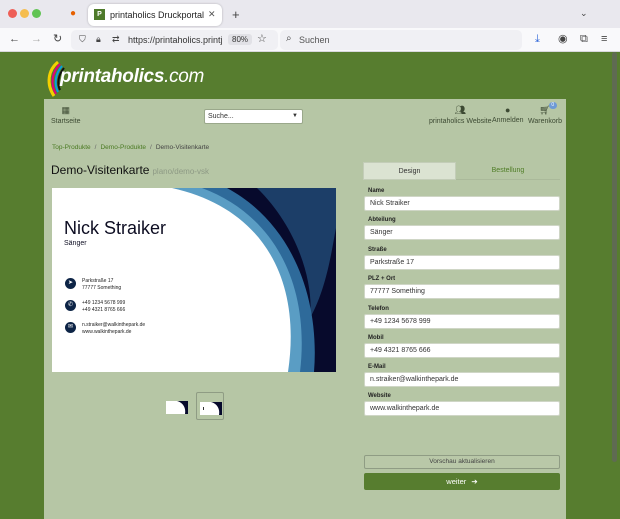  What do you see at coordinates (584, 39) in the screenshot?
I see `extensions-icon: ⧉` at bounding box center [584, 39].